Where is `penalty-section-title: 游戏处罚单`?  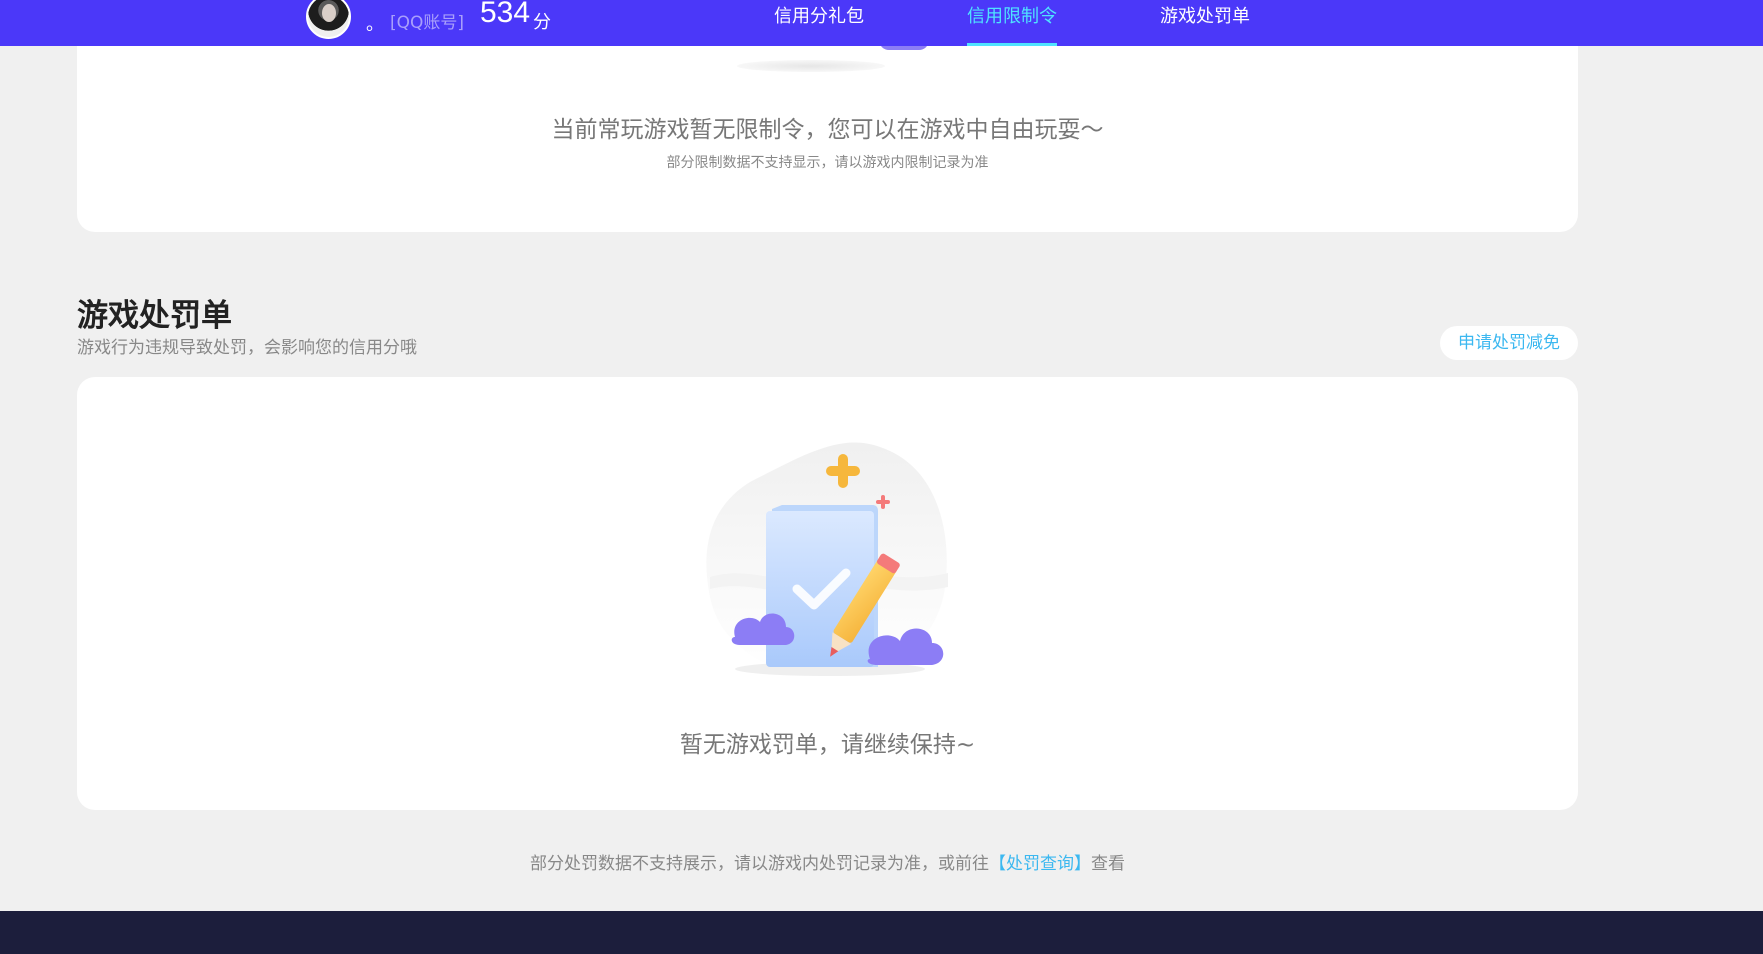 penalty-section-title: 游戏处罚单 is located at coordinates (154, 316).